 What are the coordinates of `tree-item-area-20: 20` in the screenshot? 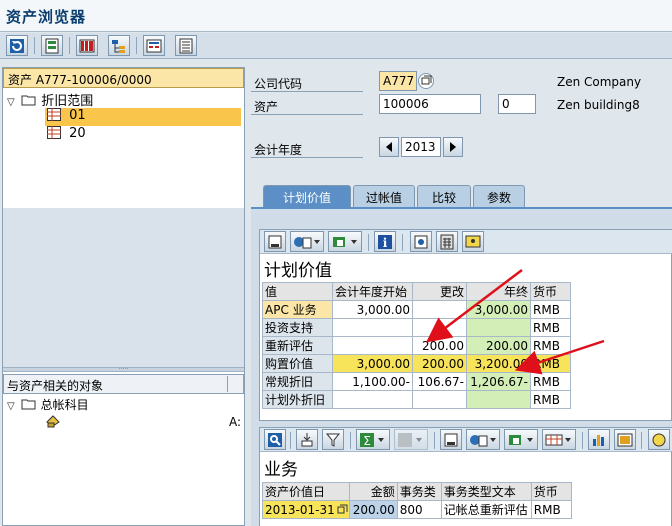 It's located at (65, 135).